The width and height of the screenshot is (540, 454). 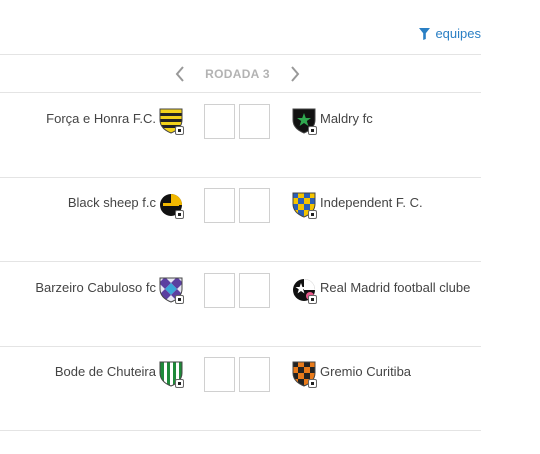 What do you see at coordinates (304, 290) in the screenshot?
I see `black-star-shield-icon` at bounding box center [304, 290].